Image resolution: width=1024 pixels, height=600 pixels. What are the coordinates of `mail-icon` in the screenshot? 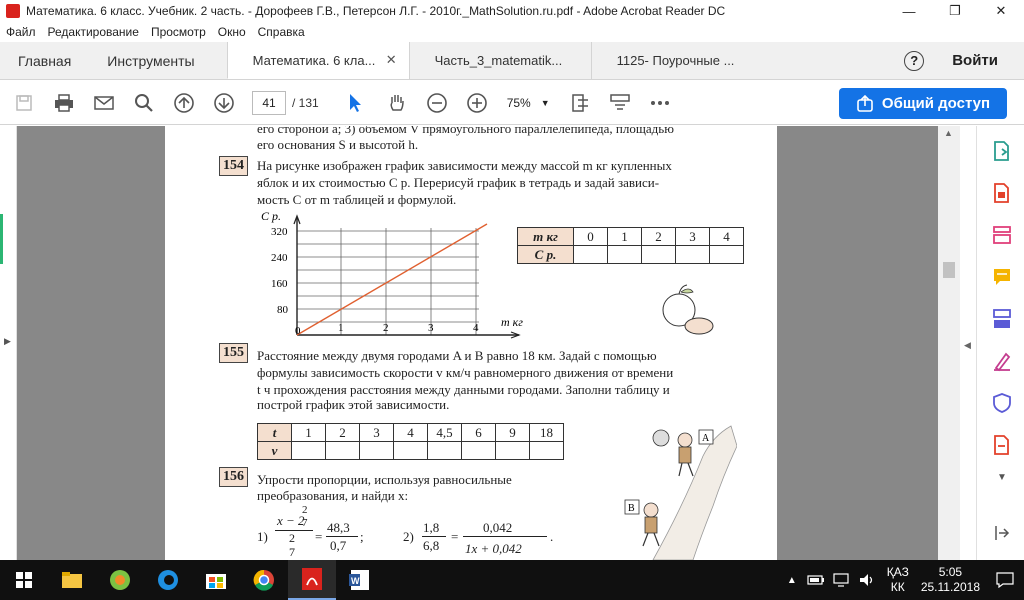 It's located at (104, 103).